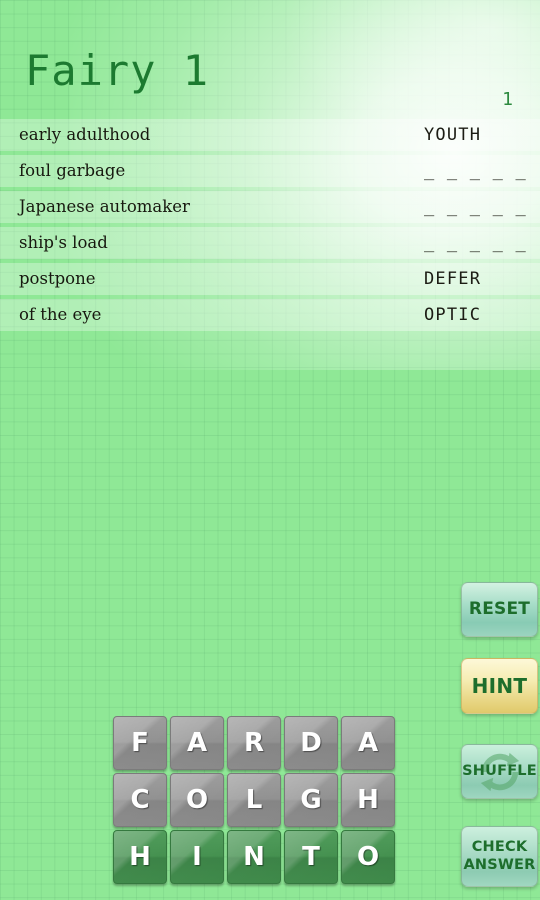 This screenshot has height=900, width=540. Describe the element at coordinates (499, 864) in the screenshot. I see `check-answer-label-line2: ANSWER` at that location.